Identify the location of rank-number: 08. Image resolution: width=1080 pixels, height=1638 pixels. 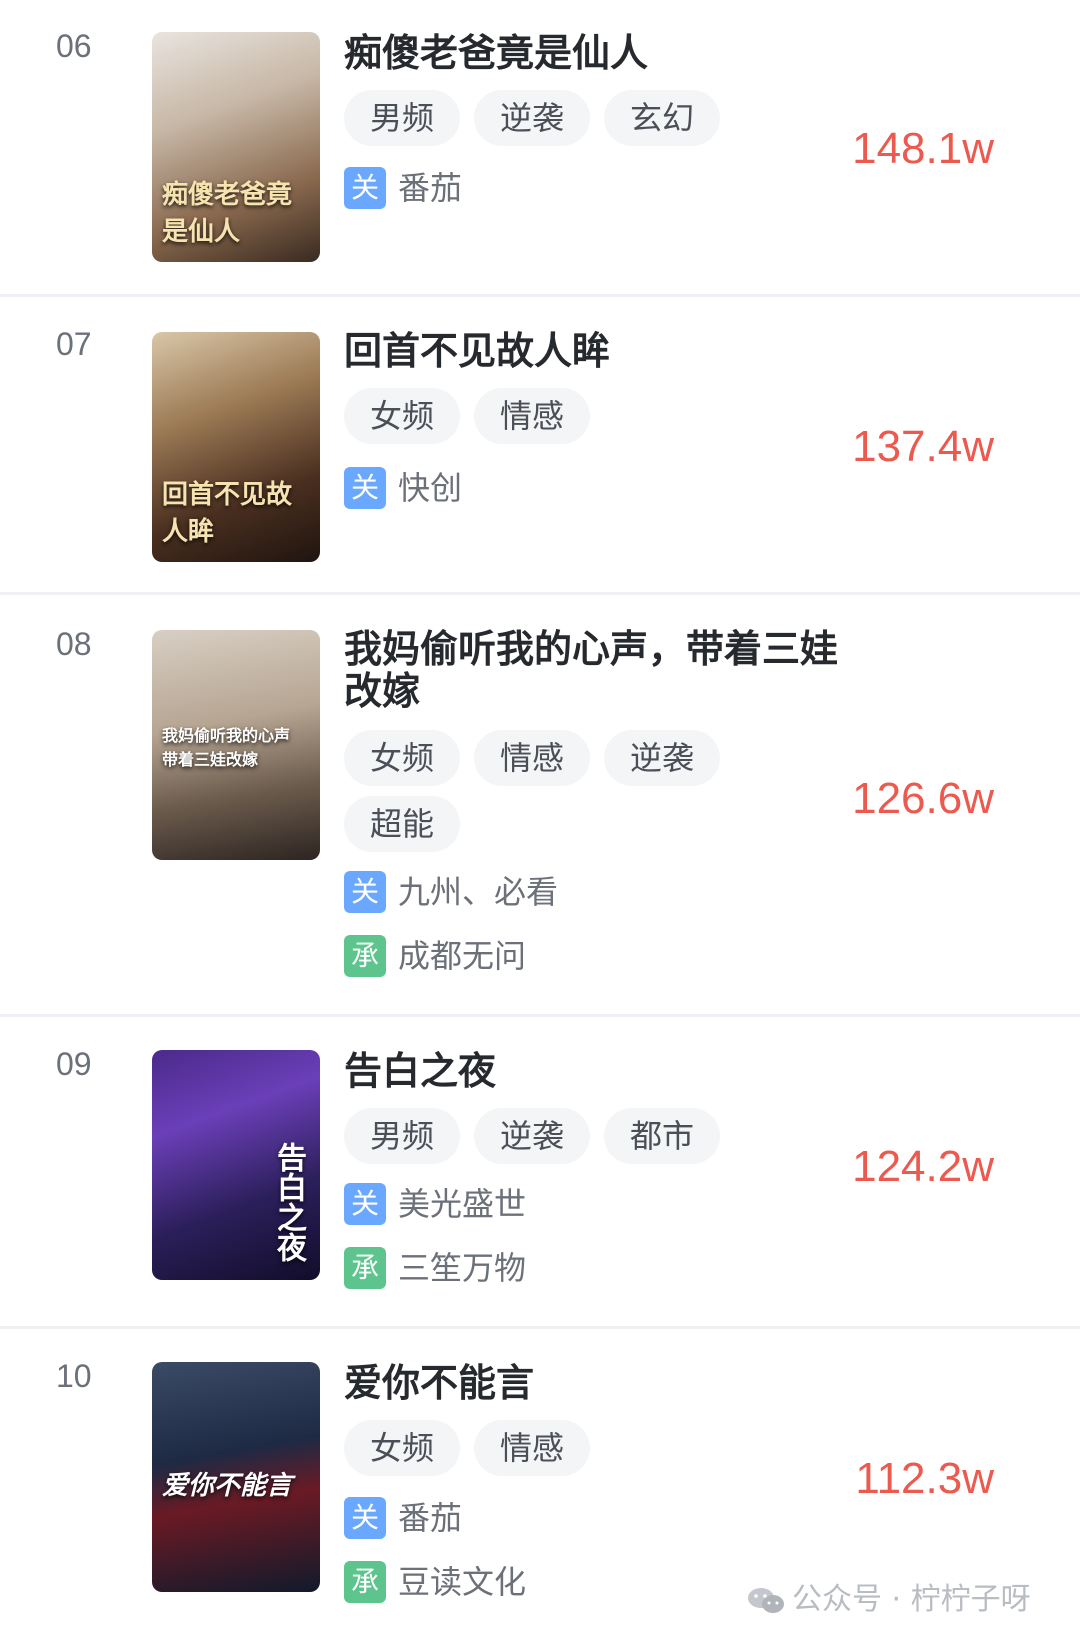
(74, 644).